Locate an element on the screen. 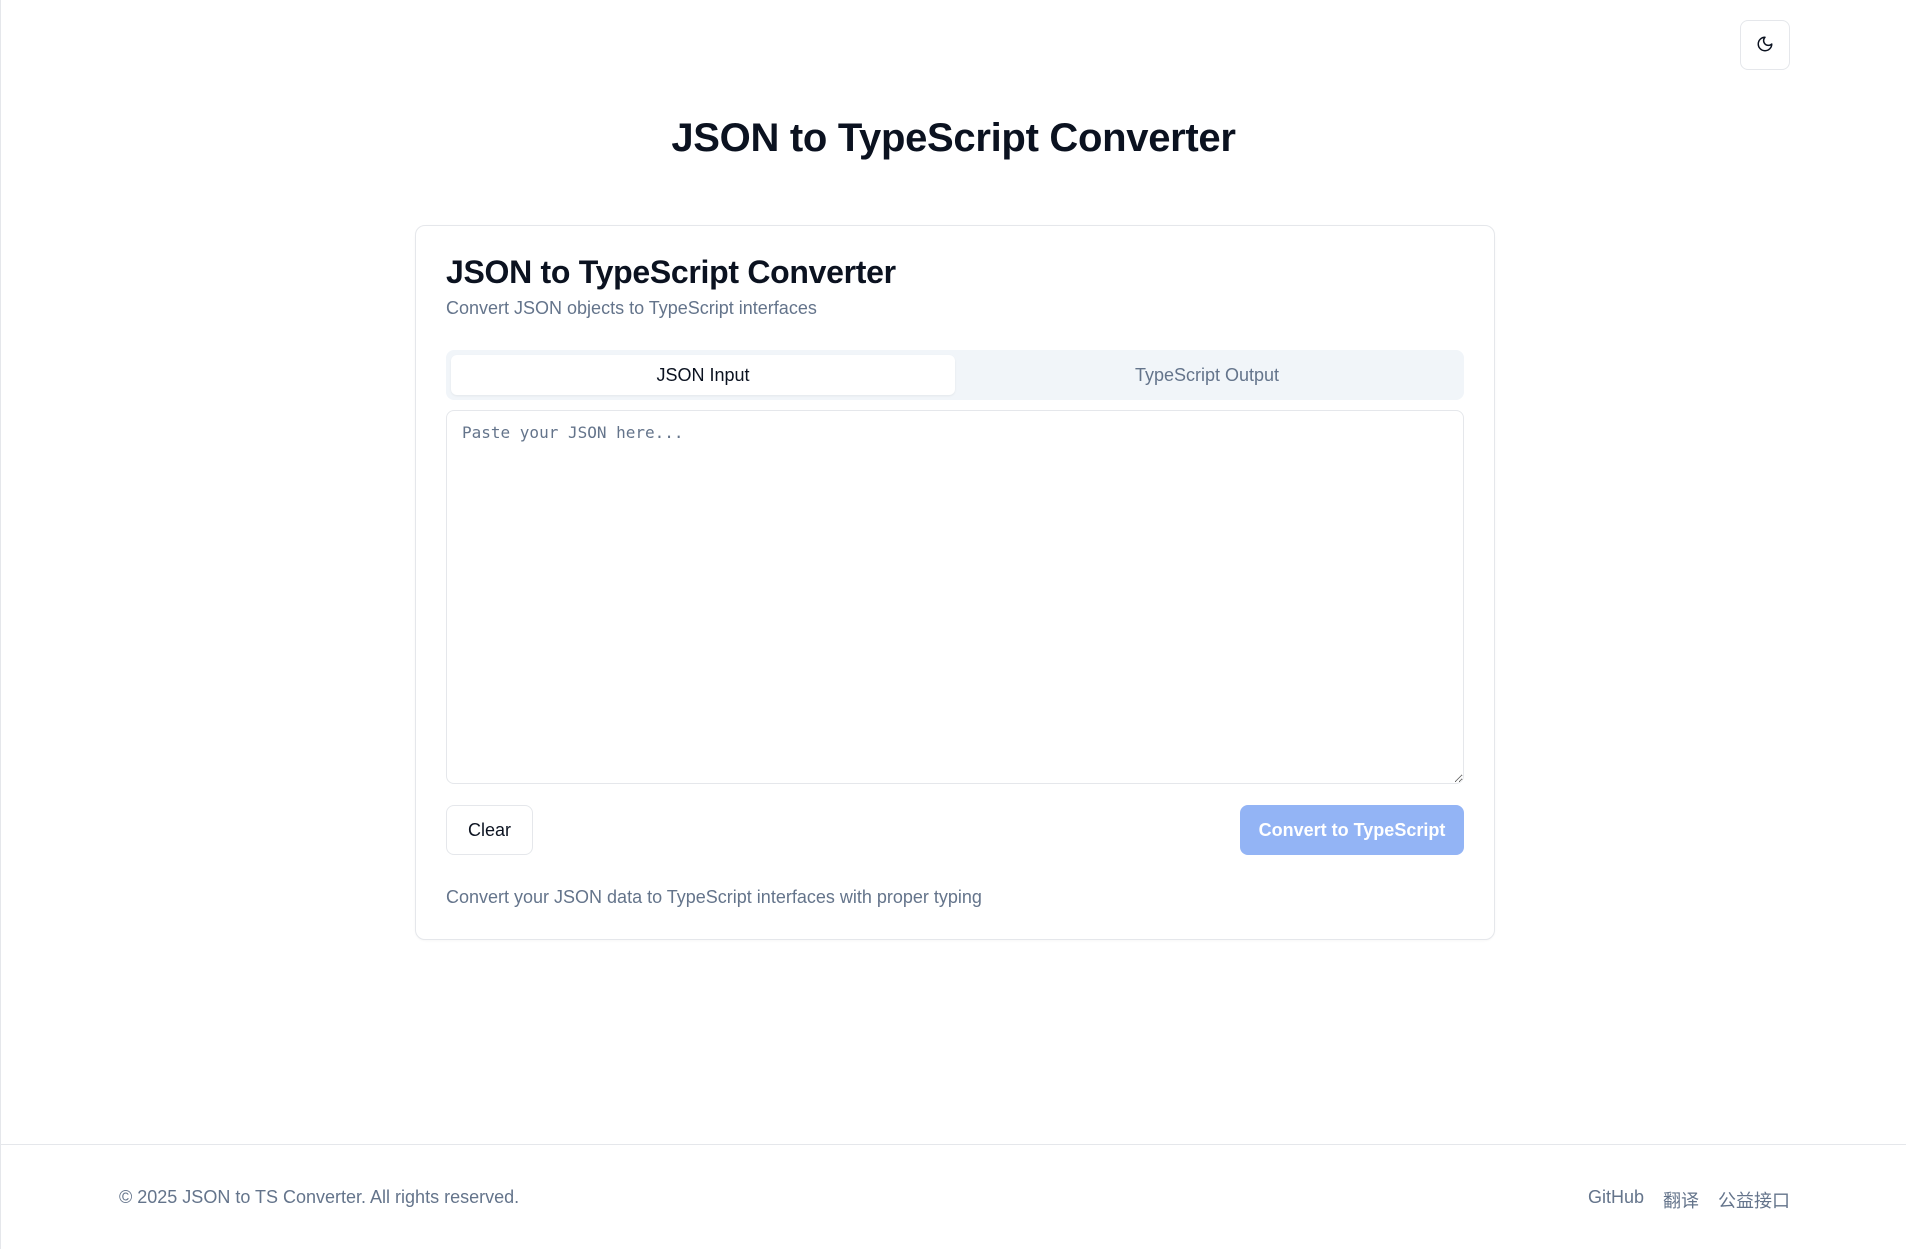 Image resolution: width=1906 pixels, height=1249 pixels. tab-json-input: JSON Input is located at coordinates (703, 375).